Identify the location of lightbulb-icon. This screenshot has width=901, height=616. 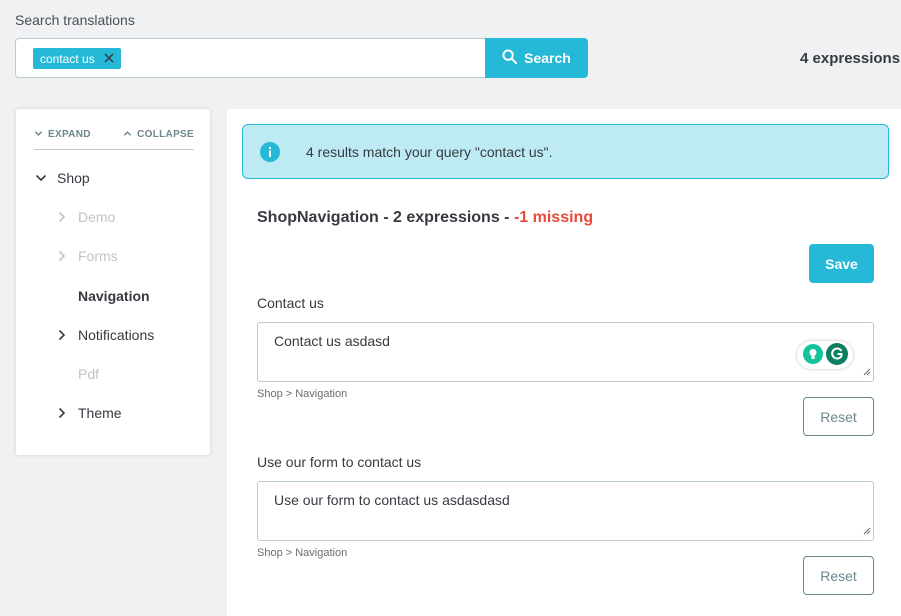
(812, 355).